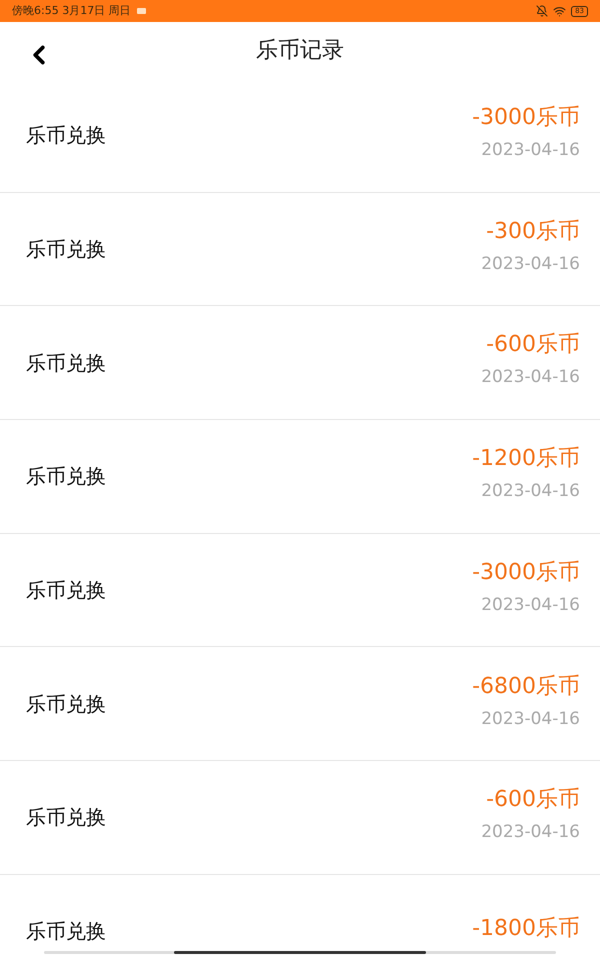  Describe the element at coordinates (141, 11) in the screenshot. I see `notification-icon` at that location.